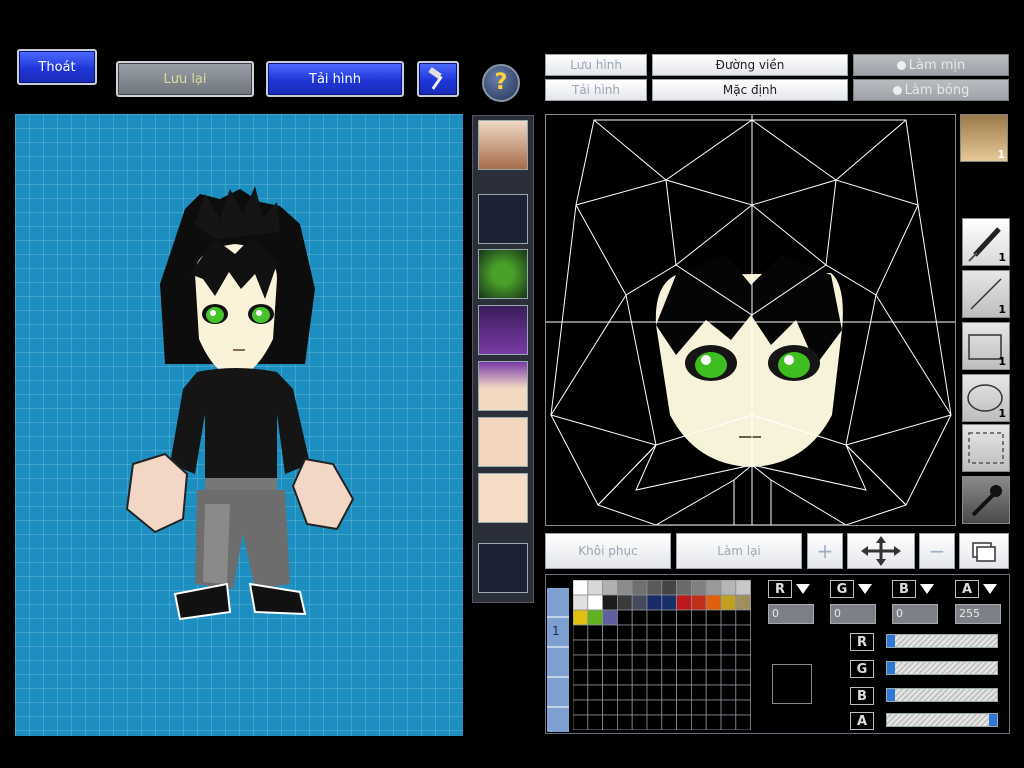 The height and width of the screenshot is (768, 1024). Describe the element at coordinates (501, 83) in the screenshot. I see `help-button: ?` at that location.